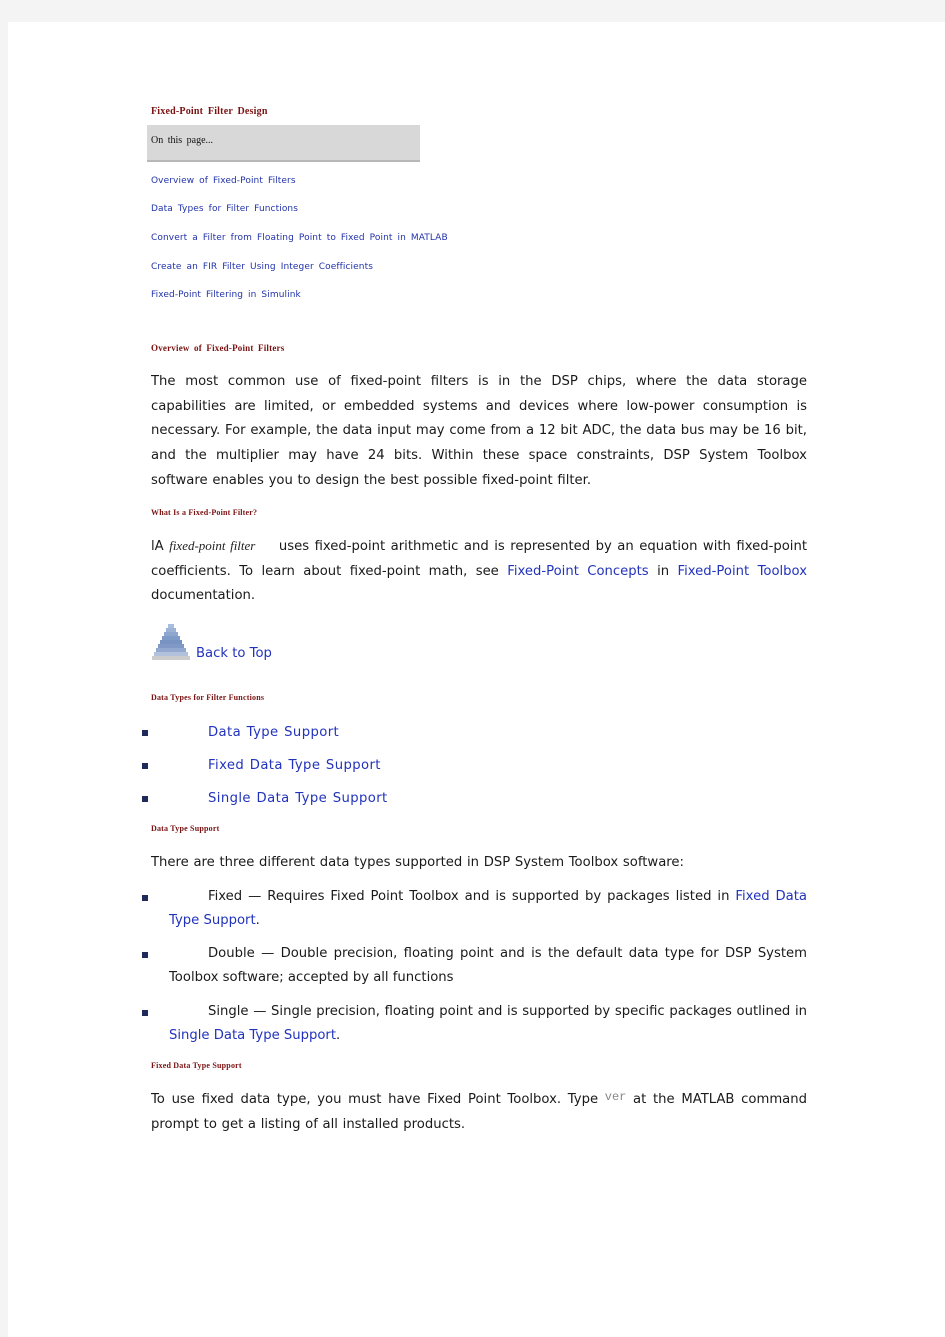  Describe the element at coordinates (208, 697) in the screenshot. I see `data-types-heading: Data Types for Filter Functions` at that location.